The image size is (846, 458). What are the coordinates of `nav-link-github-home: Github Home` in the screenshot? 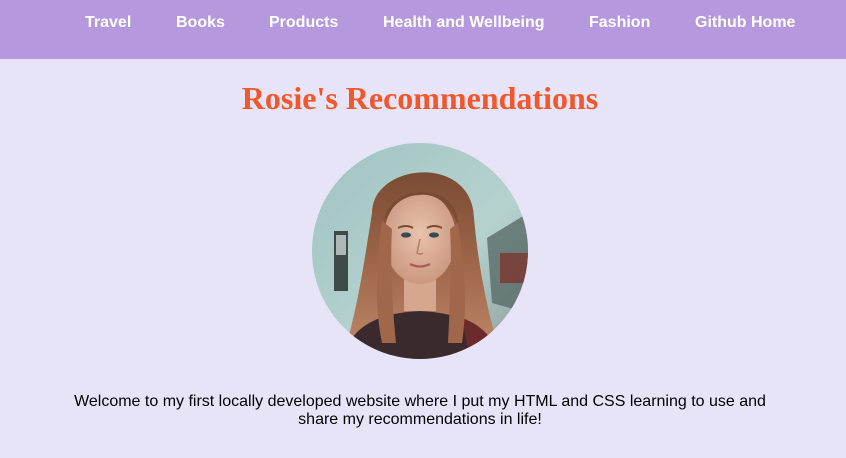 It's located at (745, 23).